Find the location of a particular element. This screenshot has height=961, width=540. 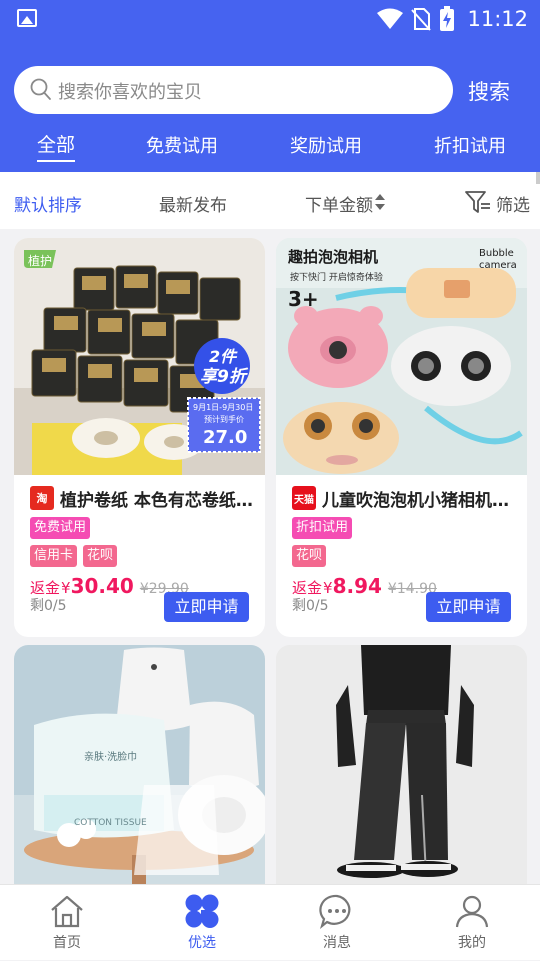

nav-home: 首页 is located at coordinates (67, 923).